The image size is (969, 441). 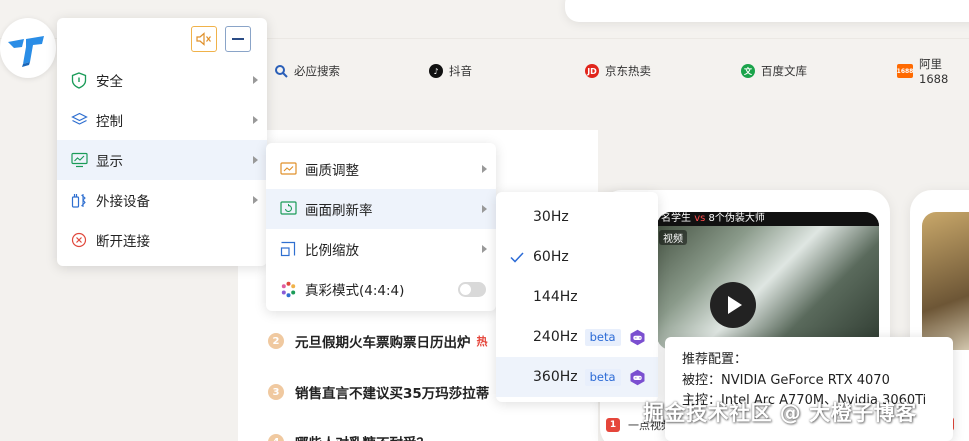 What do you see at coordinates (592, 71) in the screenshot?
I see `jd-icon: JD` at bounding box center [592, 71].